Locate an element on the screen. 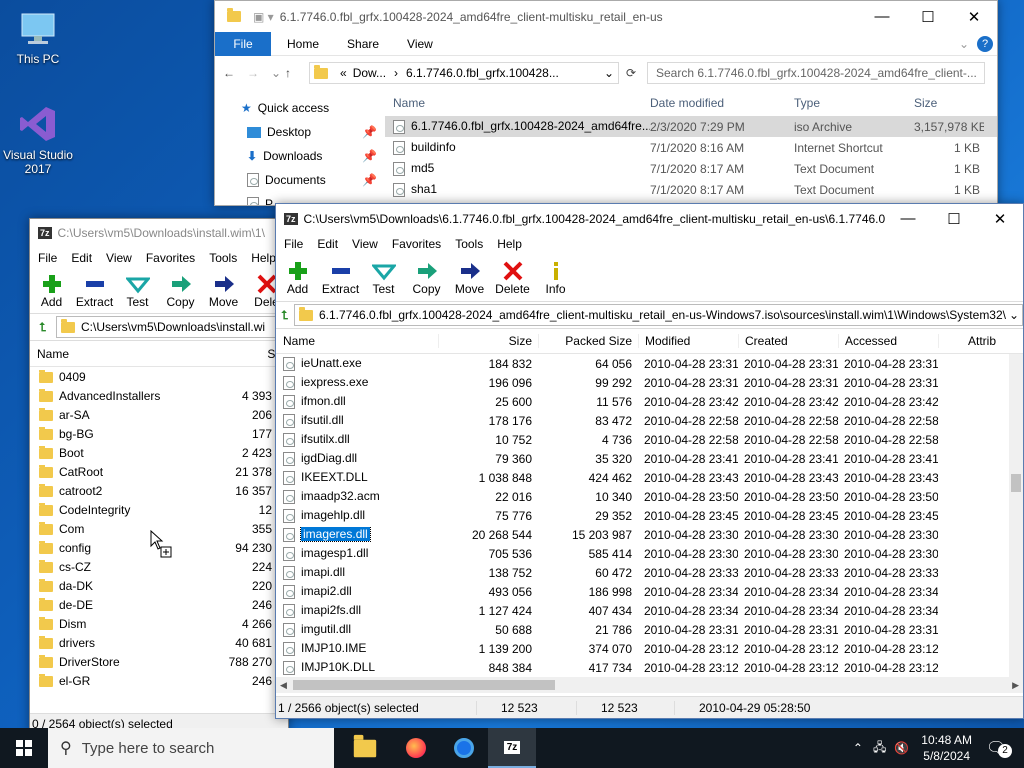 The height and width of the screenshot is (768, 1024). nav-quick-access: ★ Quick access is located at coordinates (300, 108).